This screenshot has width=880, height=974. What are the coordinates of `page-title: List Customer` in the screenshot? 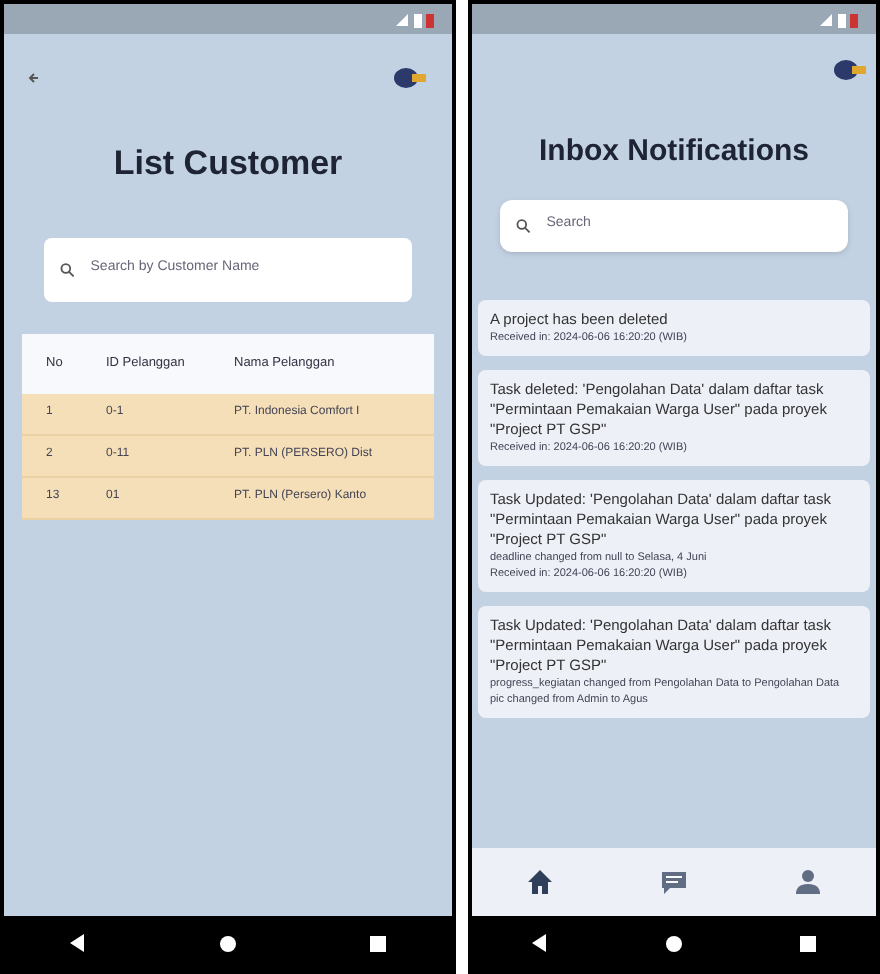 It's located at (228, 164).